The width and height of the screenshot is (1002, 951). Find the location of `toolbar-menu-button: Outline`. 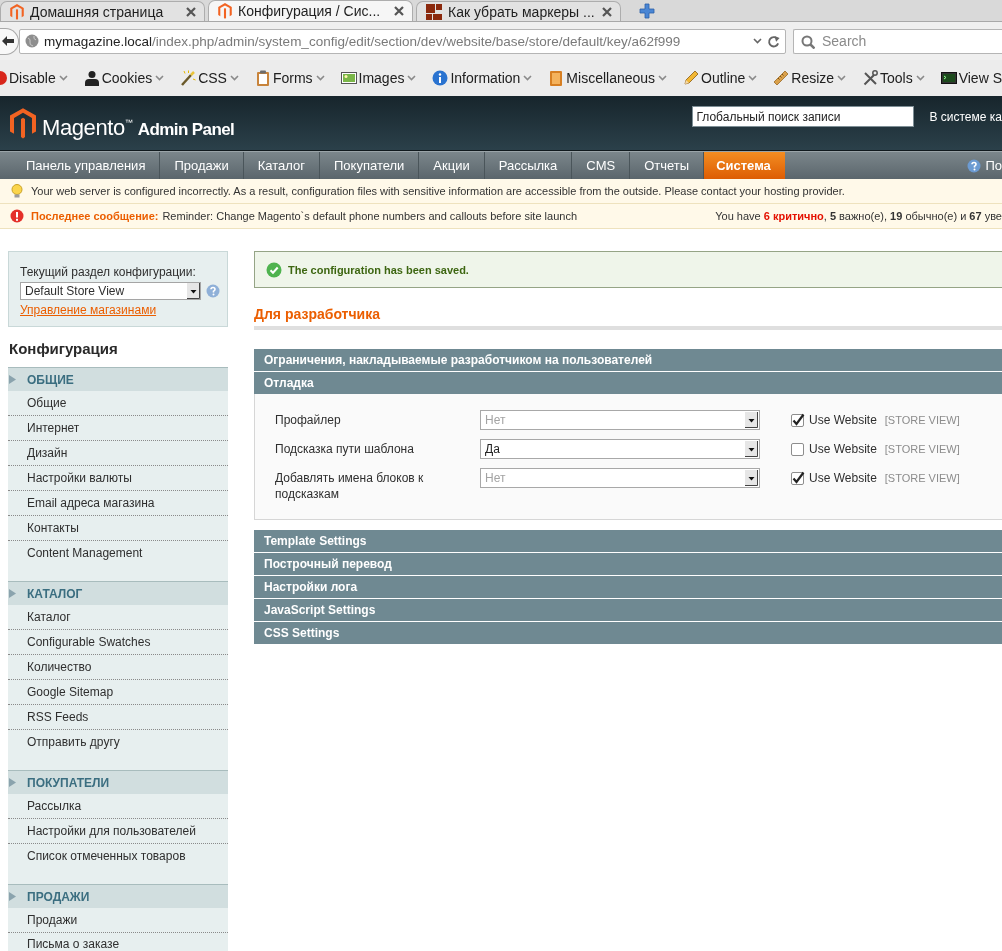

toolbar-menu-button: Outline is located at coordinates (720, 78).